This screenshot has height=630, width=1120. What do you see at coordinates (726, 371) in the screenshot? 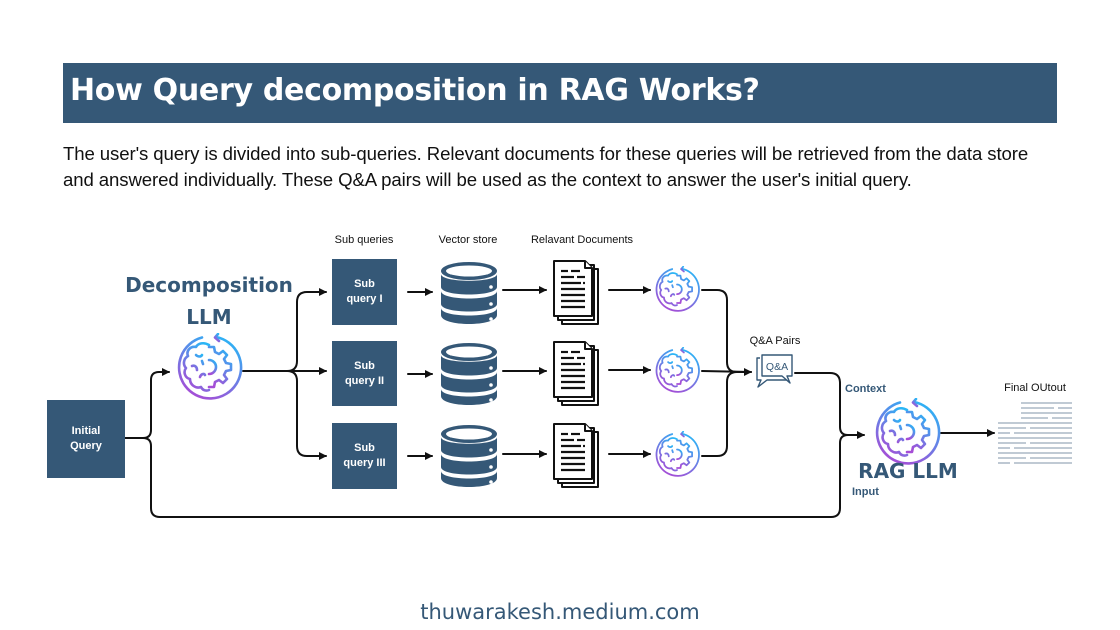
I see `connector-llm2-to-qa` at bounding box center [726, 371].